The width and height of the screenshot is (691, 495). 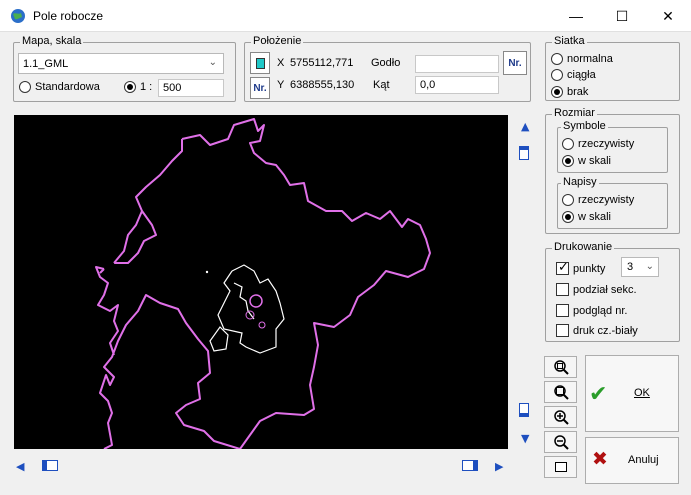 I want to click on ok-button: ✔ OK, so click(x=632, y=393).